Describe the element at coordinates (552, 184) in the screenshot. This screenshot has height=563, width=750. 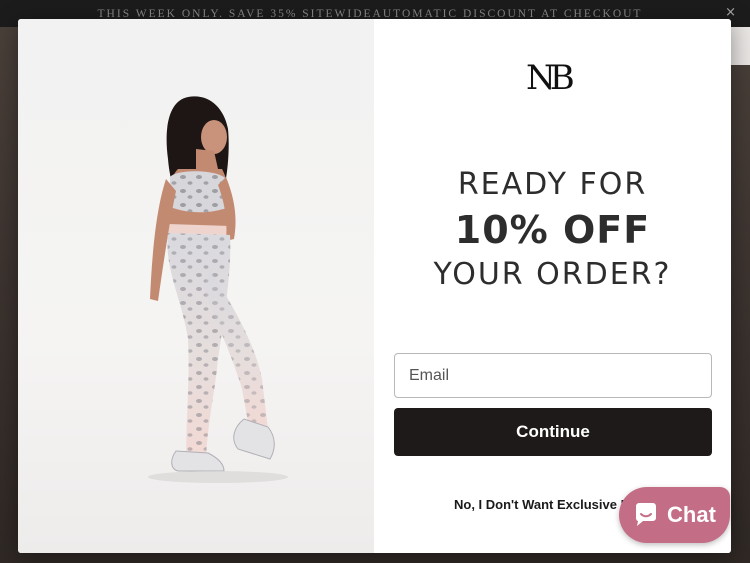
I see `headline-ready-for: READY FOR` at that location.